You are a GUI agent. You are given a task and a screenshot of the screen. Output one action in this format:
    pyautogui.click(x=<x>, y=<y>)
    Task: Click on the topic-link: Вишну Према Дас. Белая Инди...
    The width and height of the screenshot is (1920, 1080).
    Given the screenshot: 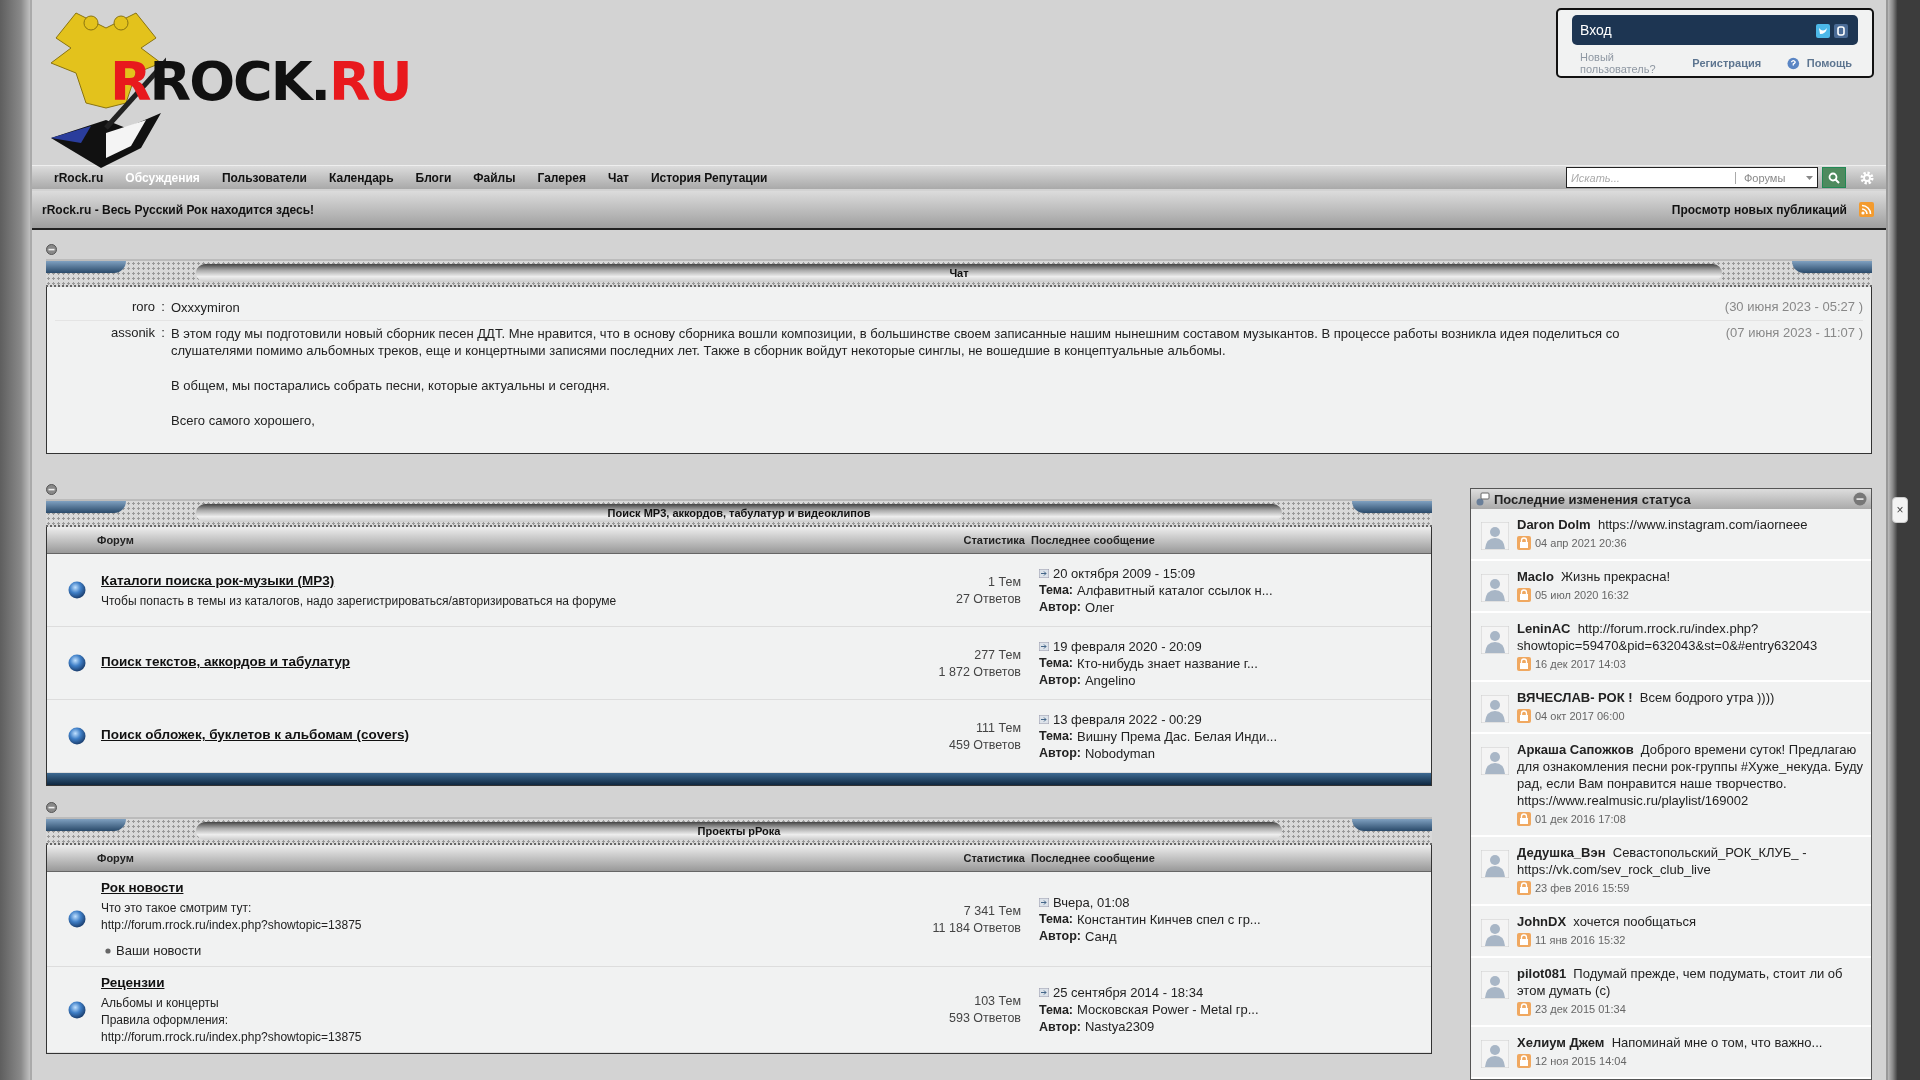 What is the action you would take?
    pyautogui.click(x=1177, y=736)
    